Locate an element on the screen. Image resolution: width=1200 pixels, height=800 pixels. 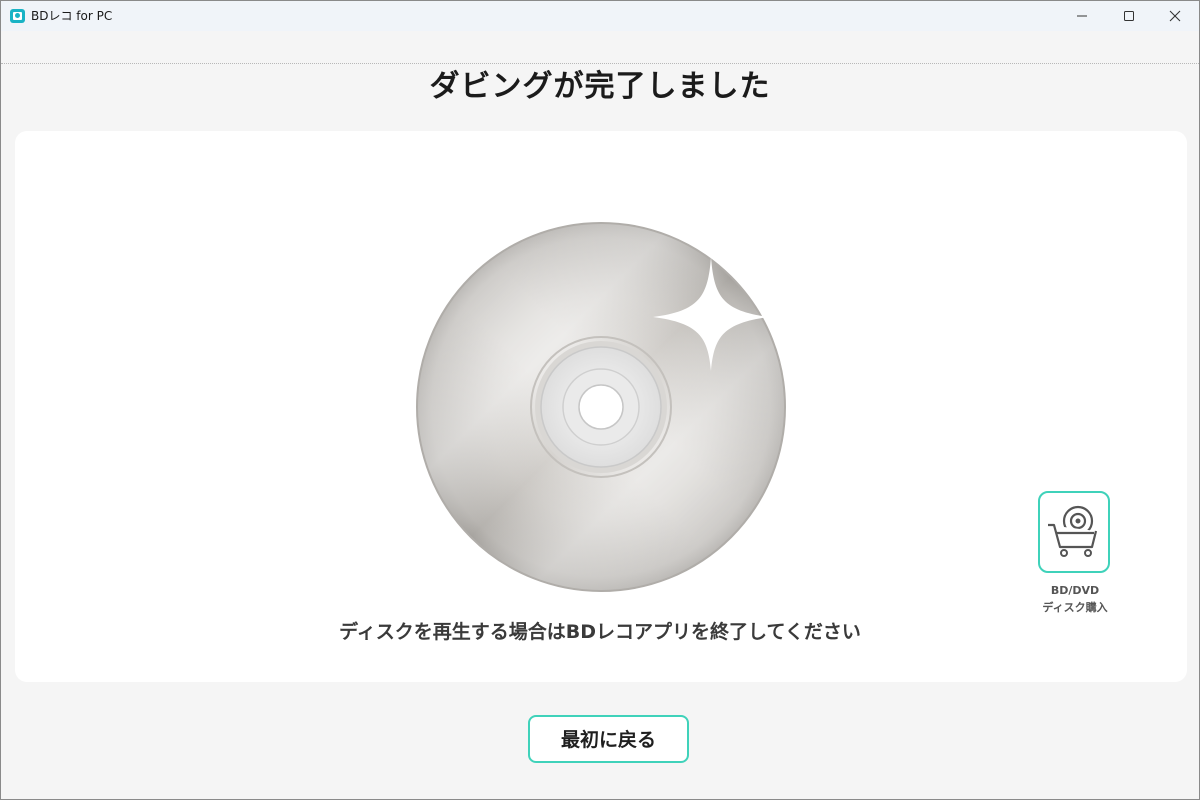
disc-sparkle-icon is located at coordinates (601, 407).